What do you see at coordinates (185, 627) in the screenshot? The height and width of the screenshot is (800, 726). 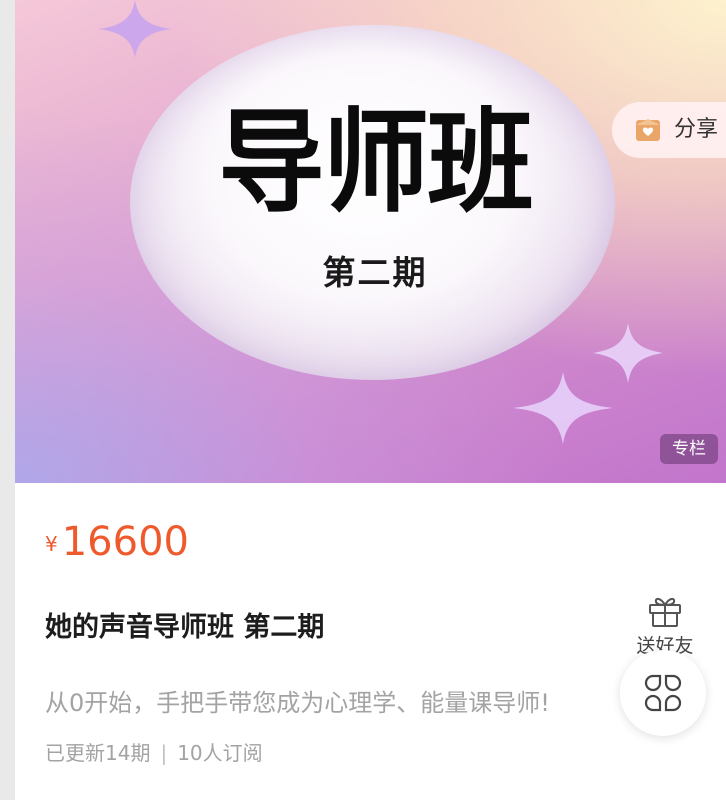 I see `product-title: 她的声音导师班 第二期` at bounding box center [185, 627].